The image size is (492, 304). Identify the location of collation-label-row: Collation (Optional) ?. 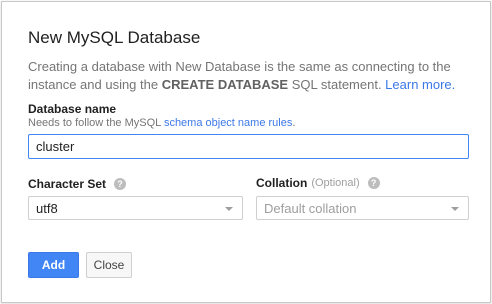
(318, 183).